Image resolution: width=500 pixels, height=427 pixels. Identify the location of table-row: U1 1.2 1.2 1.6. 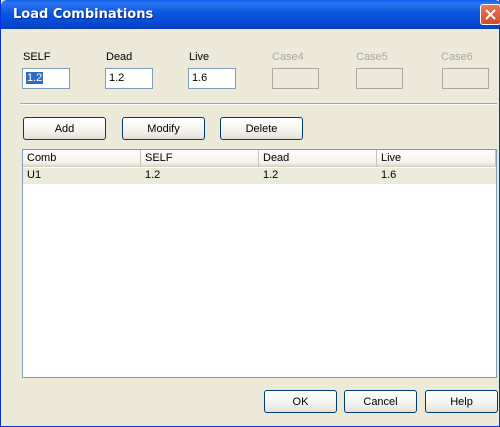
(259, 176).